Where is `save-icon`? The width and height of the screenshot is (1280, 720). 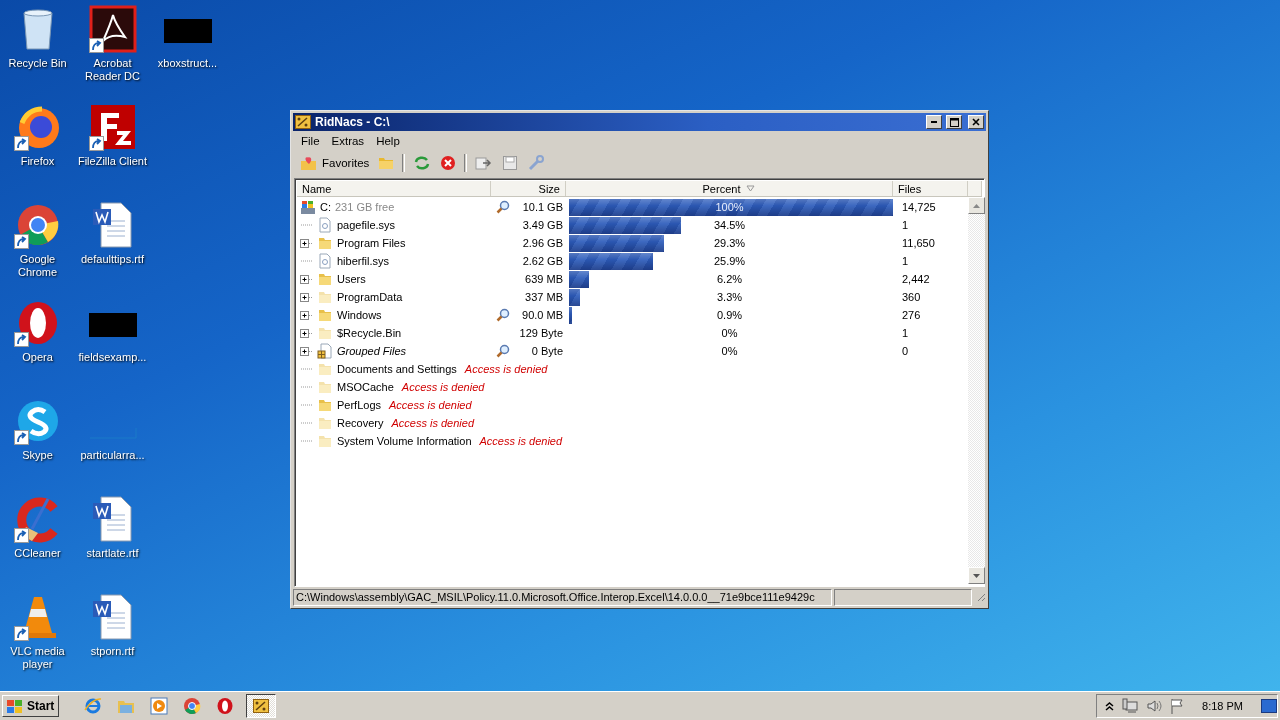 save-icon is located at coordinates (510, 163).